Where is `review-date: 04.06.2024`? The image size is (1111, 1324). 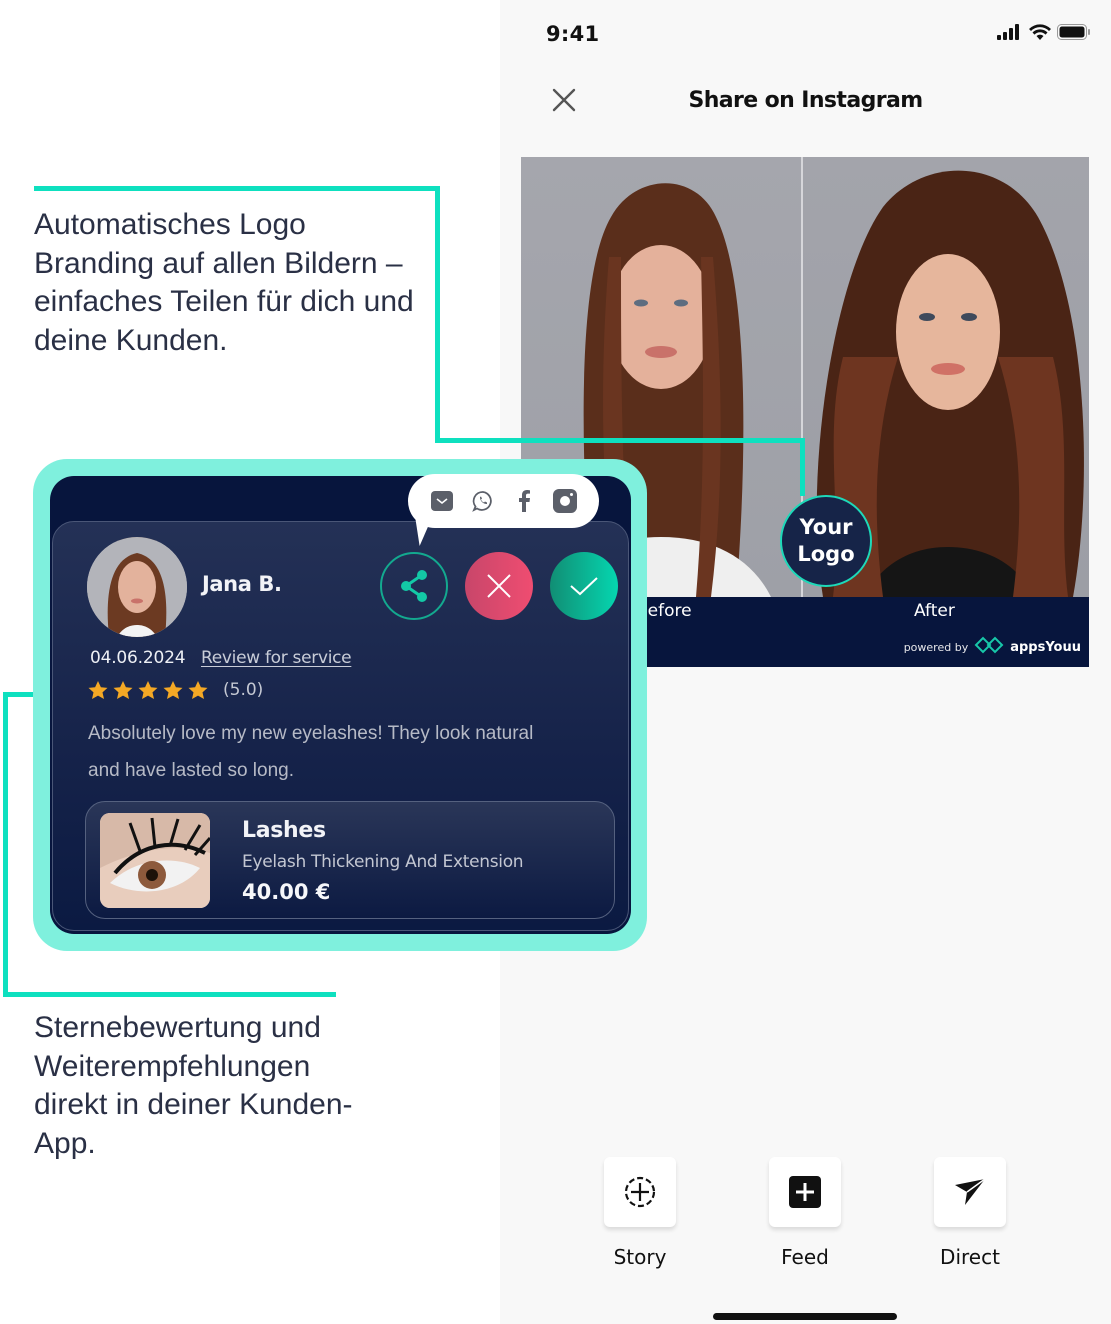 review-date: 04.06.2024 is located at coordinates (138, 658).